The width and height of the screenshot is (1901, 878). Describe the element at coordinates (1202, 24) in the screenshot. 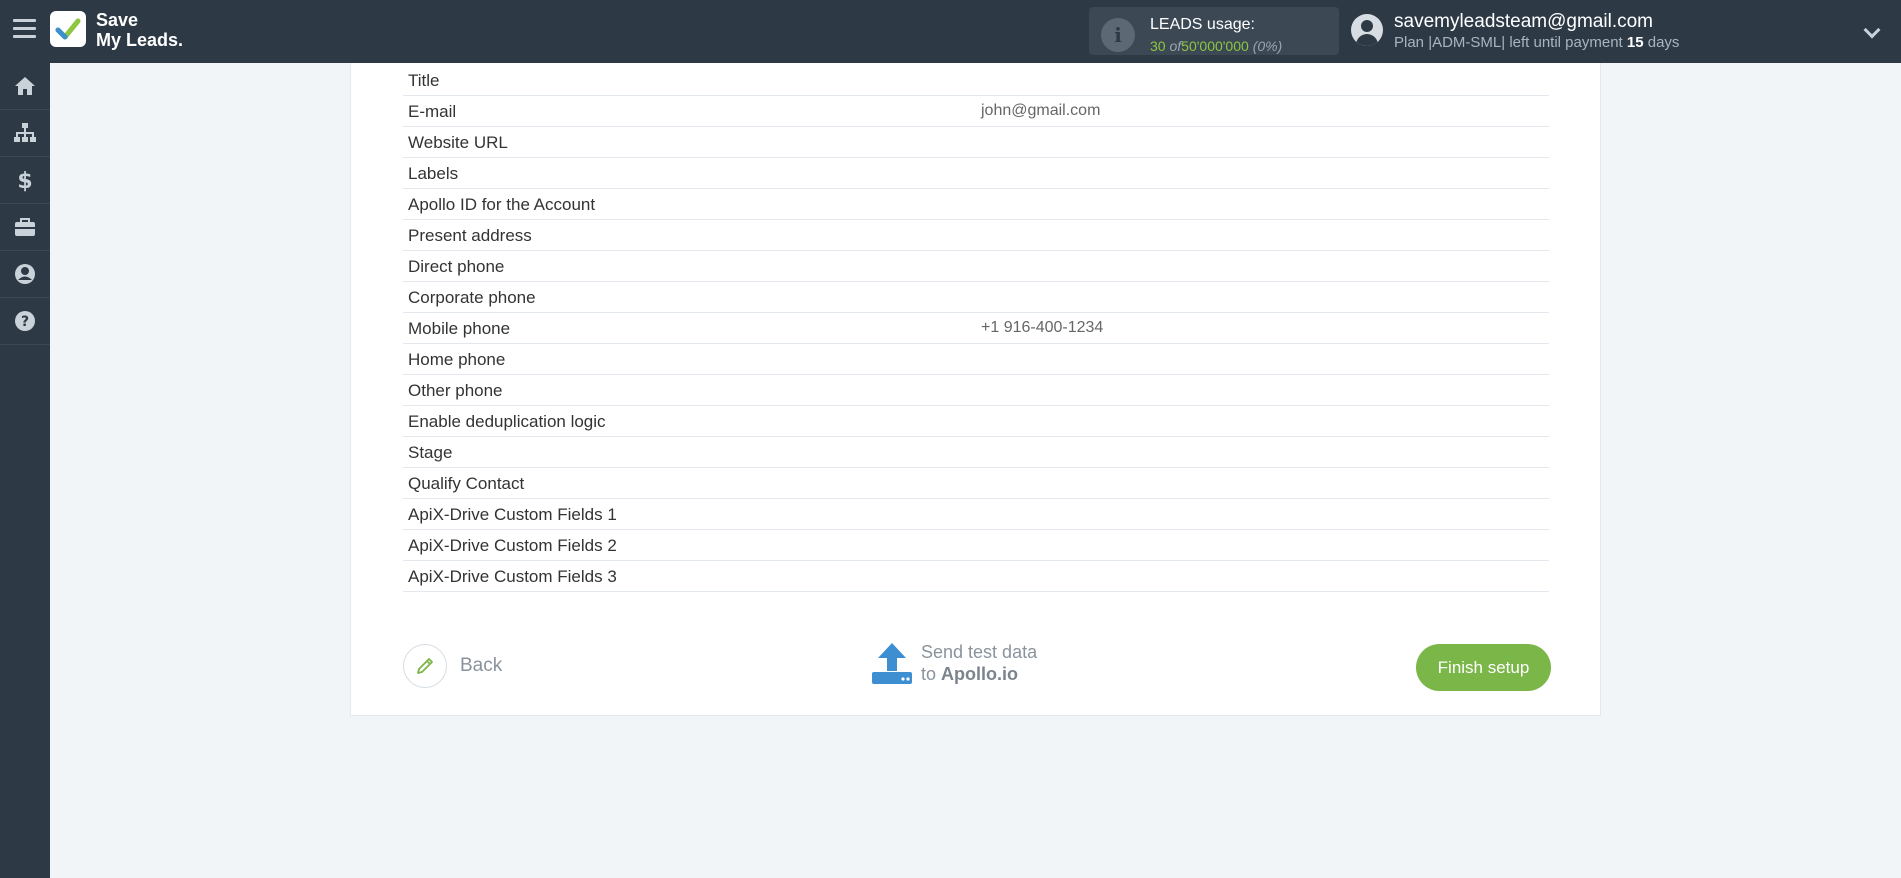

I see `usage-title: LEADS usage:` at that location.